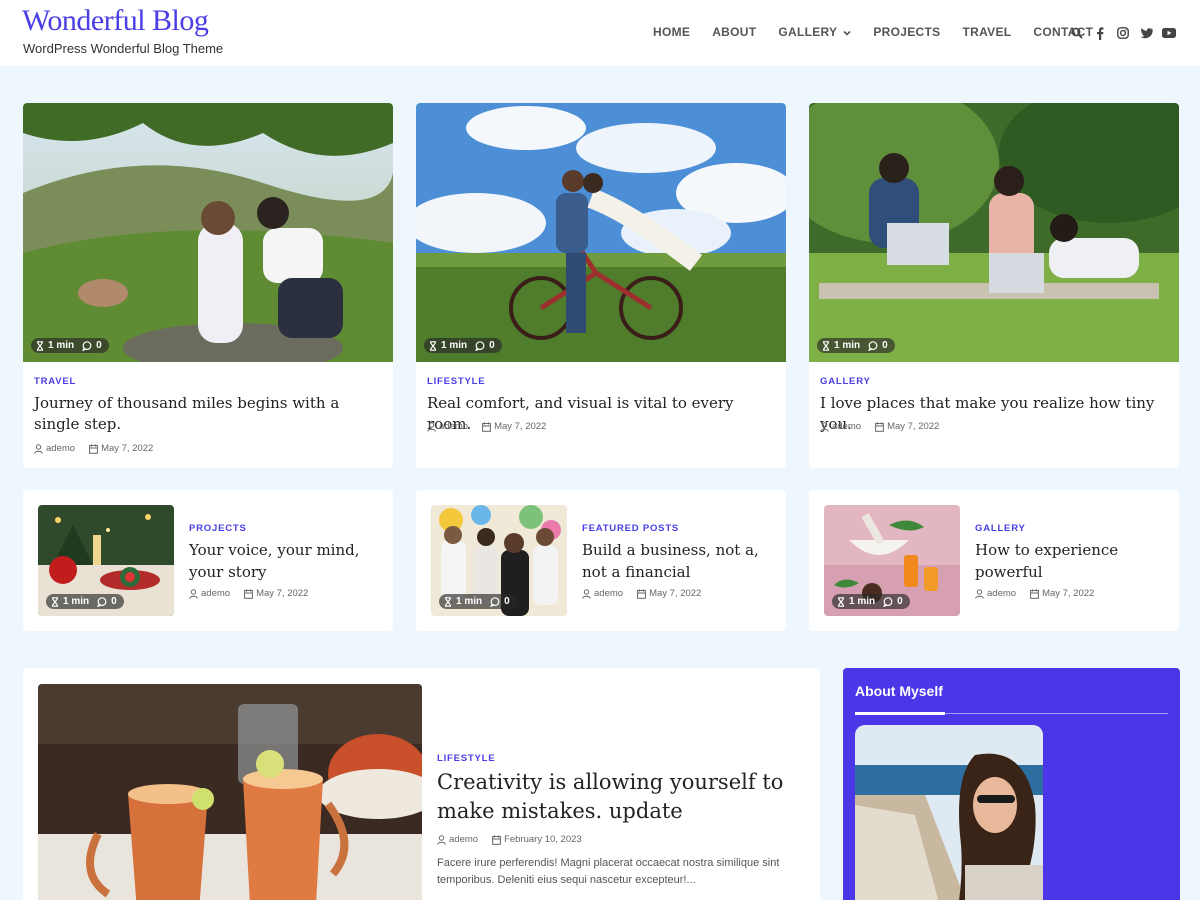  Describe the element at coordinates (672, 561) in the screenshot. I see `post-title: Build a business, not a, not a financial` at that location.